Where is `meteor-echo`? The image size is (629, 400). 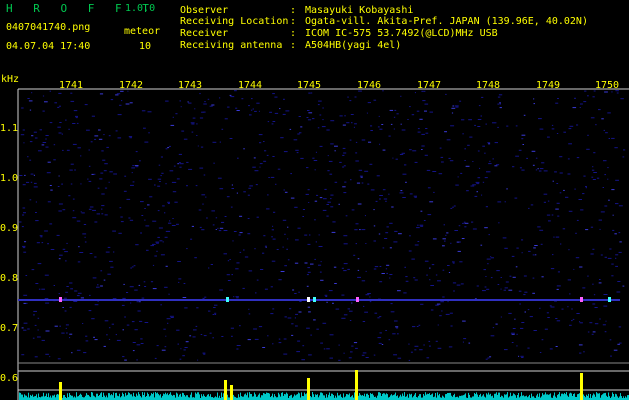 meteor-echo is located at coordinates (609, 299).